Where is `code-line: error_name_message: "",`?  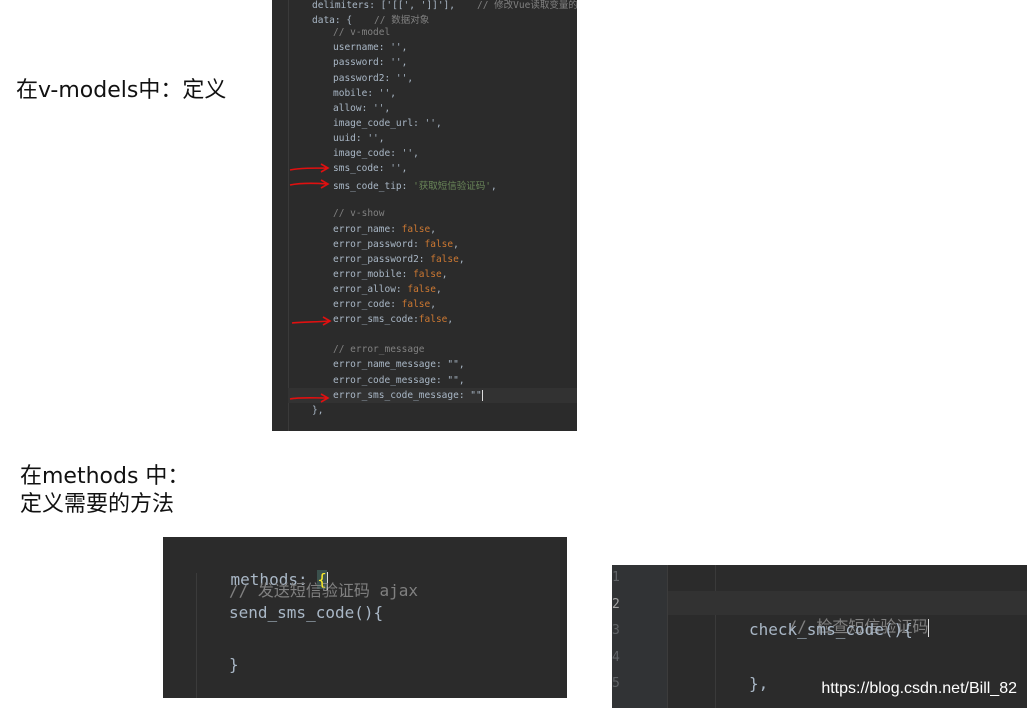
code-line: error_name_message: "", is located at coordinates (399, 364).